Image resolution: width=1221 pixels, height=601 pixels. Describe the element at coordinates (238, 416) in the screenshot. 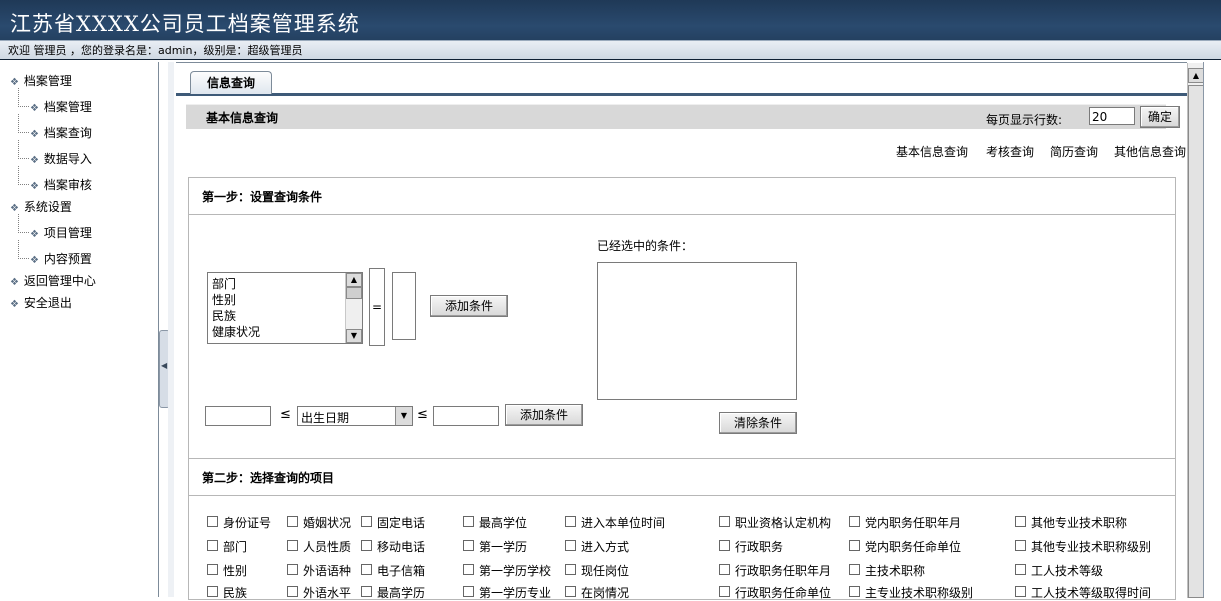

I see `range-start-input` at that location.